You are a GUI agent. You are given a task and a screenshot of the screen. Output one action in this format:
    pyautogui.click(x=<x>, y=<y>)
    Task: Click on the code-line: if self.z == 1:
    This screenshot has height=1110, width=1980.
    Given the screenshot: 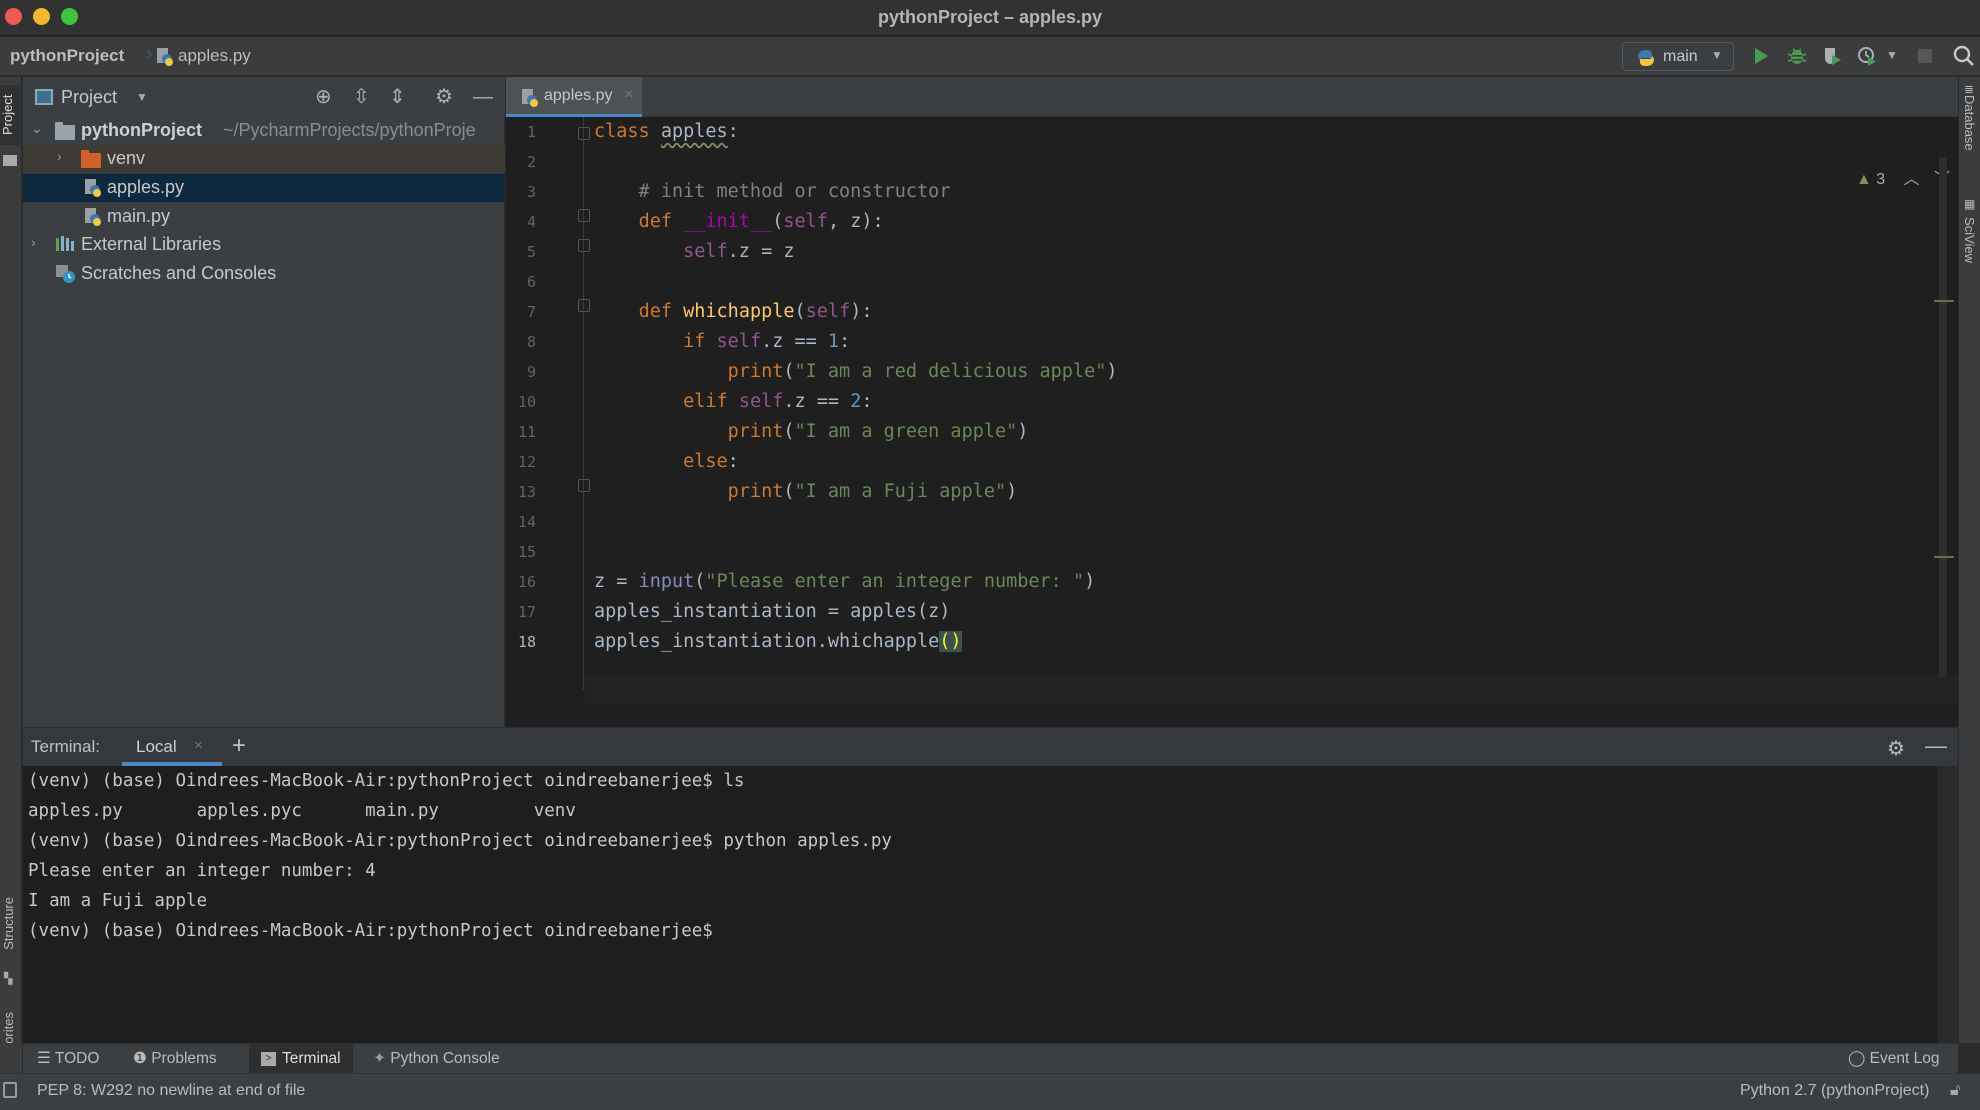 What is the action you would take?
    pyautogui.click(x=767, y=341)
    